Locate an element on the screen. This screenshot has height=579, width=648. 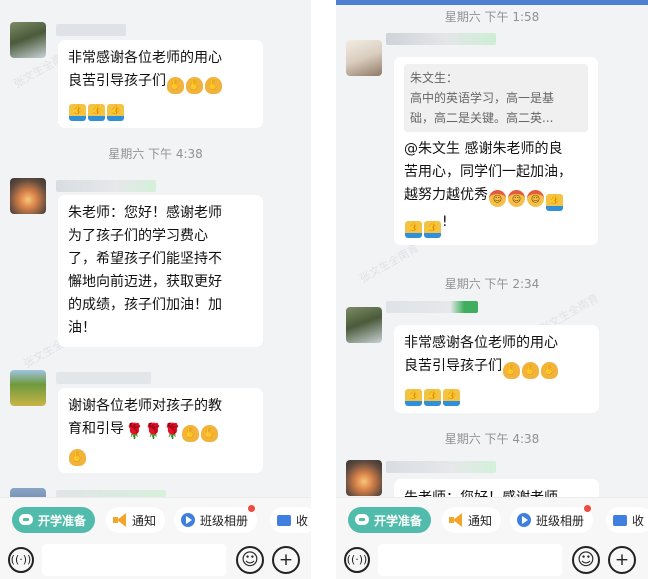
timestamp: 星期六 下午 1:58 is located at coordinates (492, 17).